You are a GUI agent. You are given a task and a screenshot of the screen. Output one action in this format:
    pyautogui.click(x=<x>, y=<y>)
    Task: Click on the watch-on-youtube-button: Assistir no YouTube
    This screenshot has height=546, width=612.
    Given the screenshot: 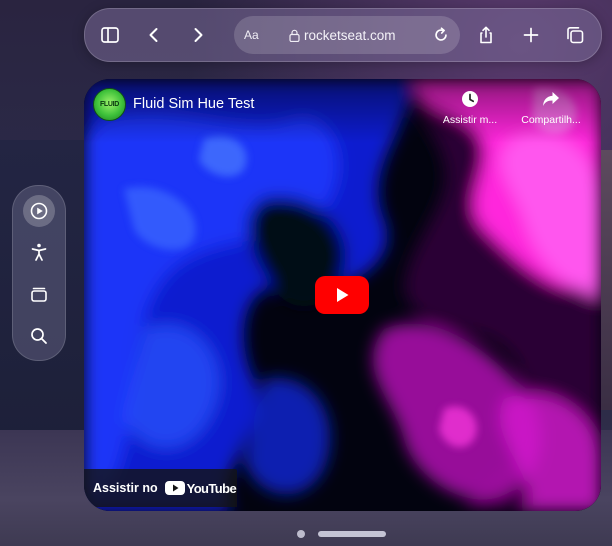 What is the action you would take?
    pyautogui.click(x=160, y=488)
    